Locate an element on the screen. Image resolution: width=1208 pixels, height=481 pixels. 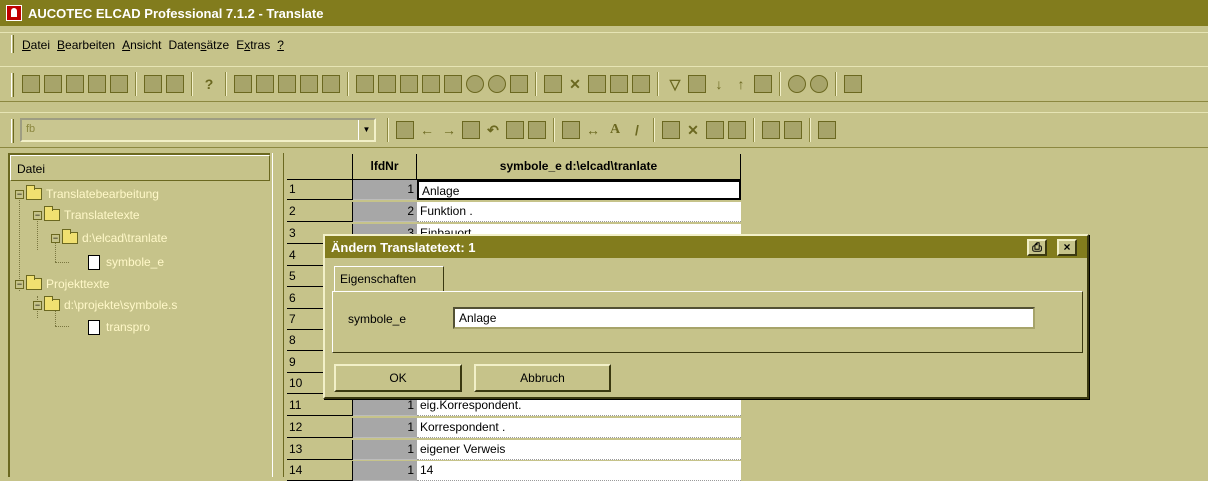
open-icon is located at coordinates (31, 84).